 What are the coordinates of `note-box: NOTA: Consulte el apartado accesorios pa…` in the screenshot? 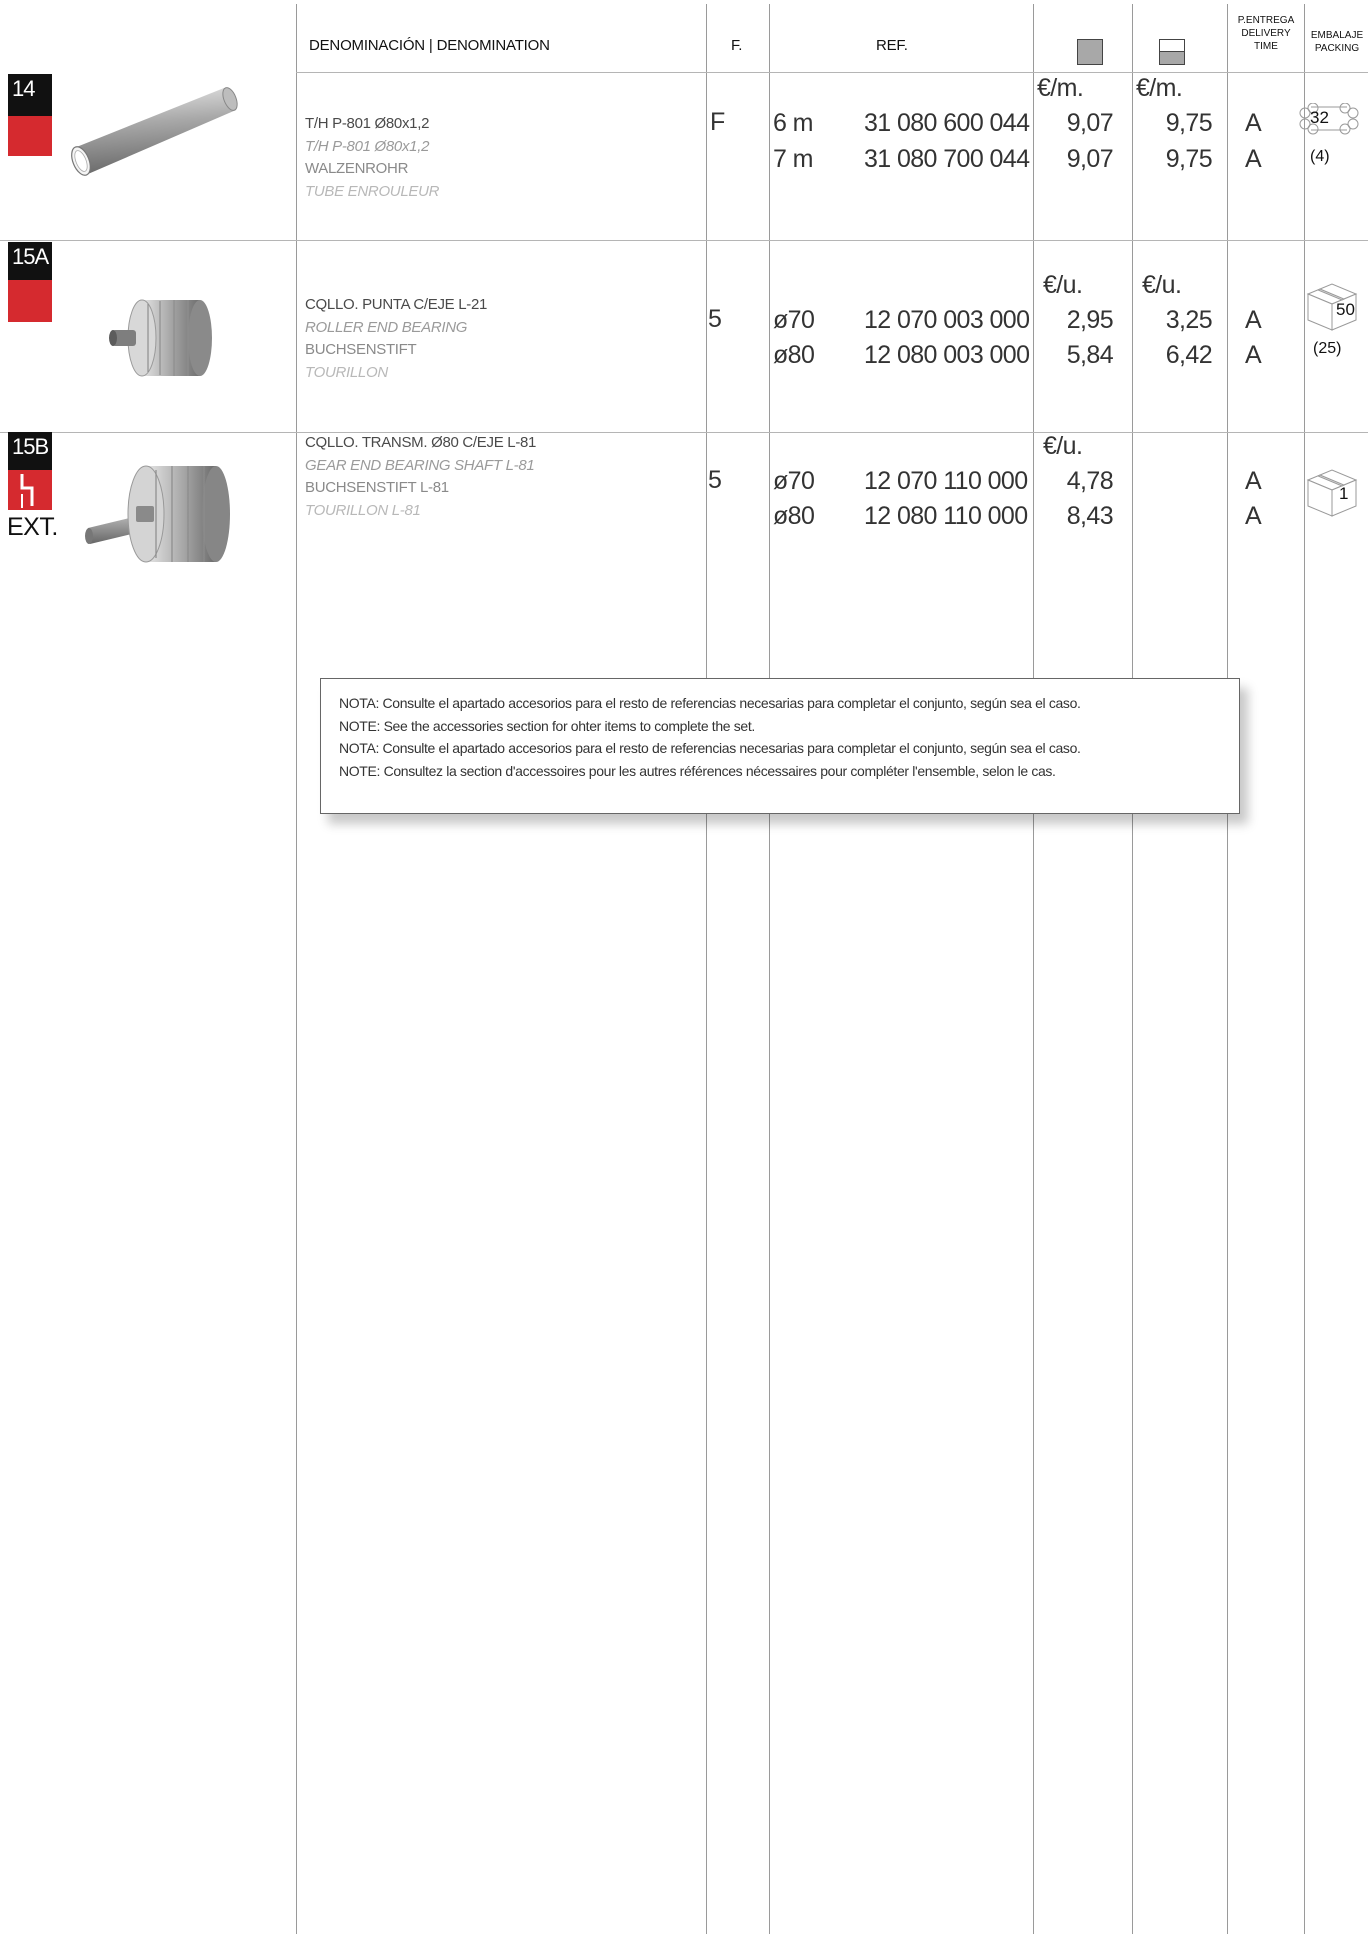 It's located at (780, 746).